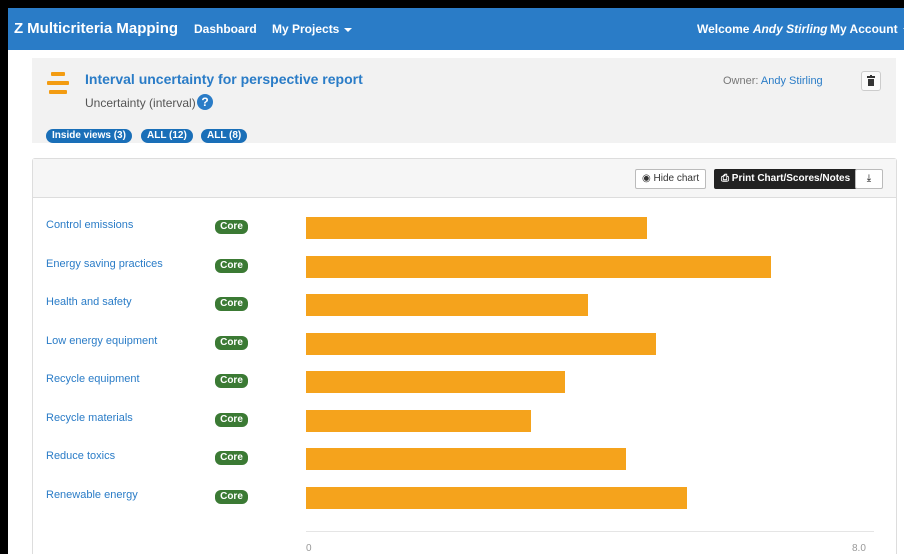 The height and width of the screenshot is (554, 904). Describe the element at coordinates (741, 81) in the screenshot. I see `owner-label: Owner:` at that location.